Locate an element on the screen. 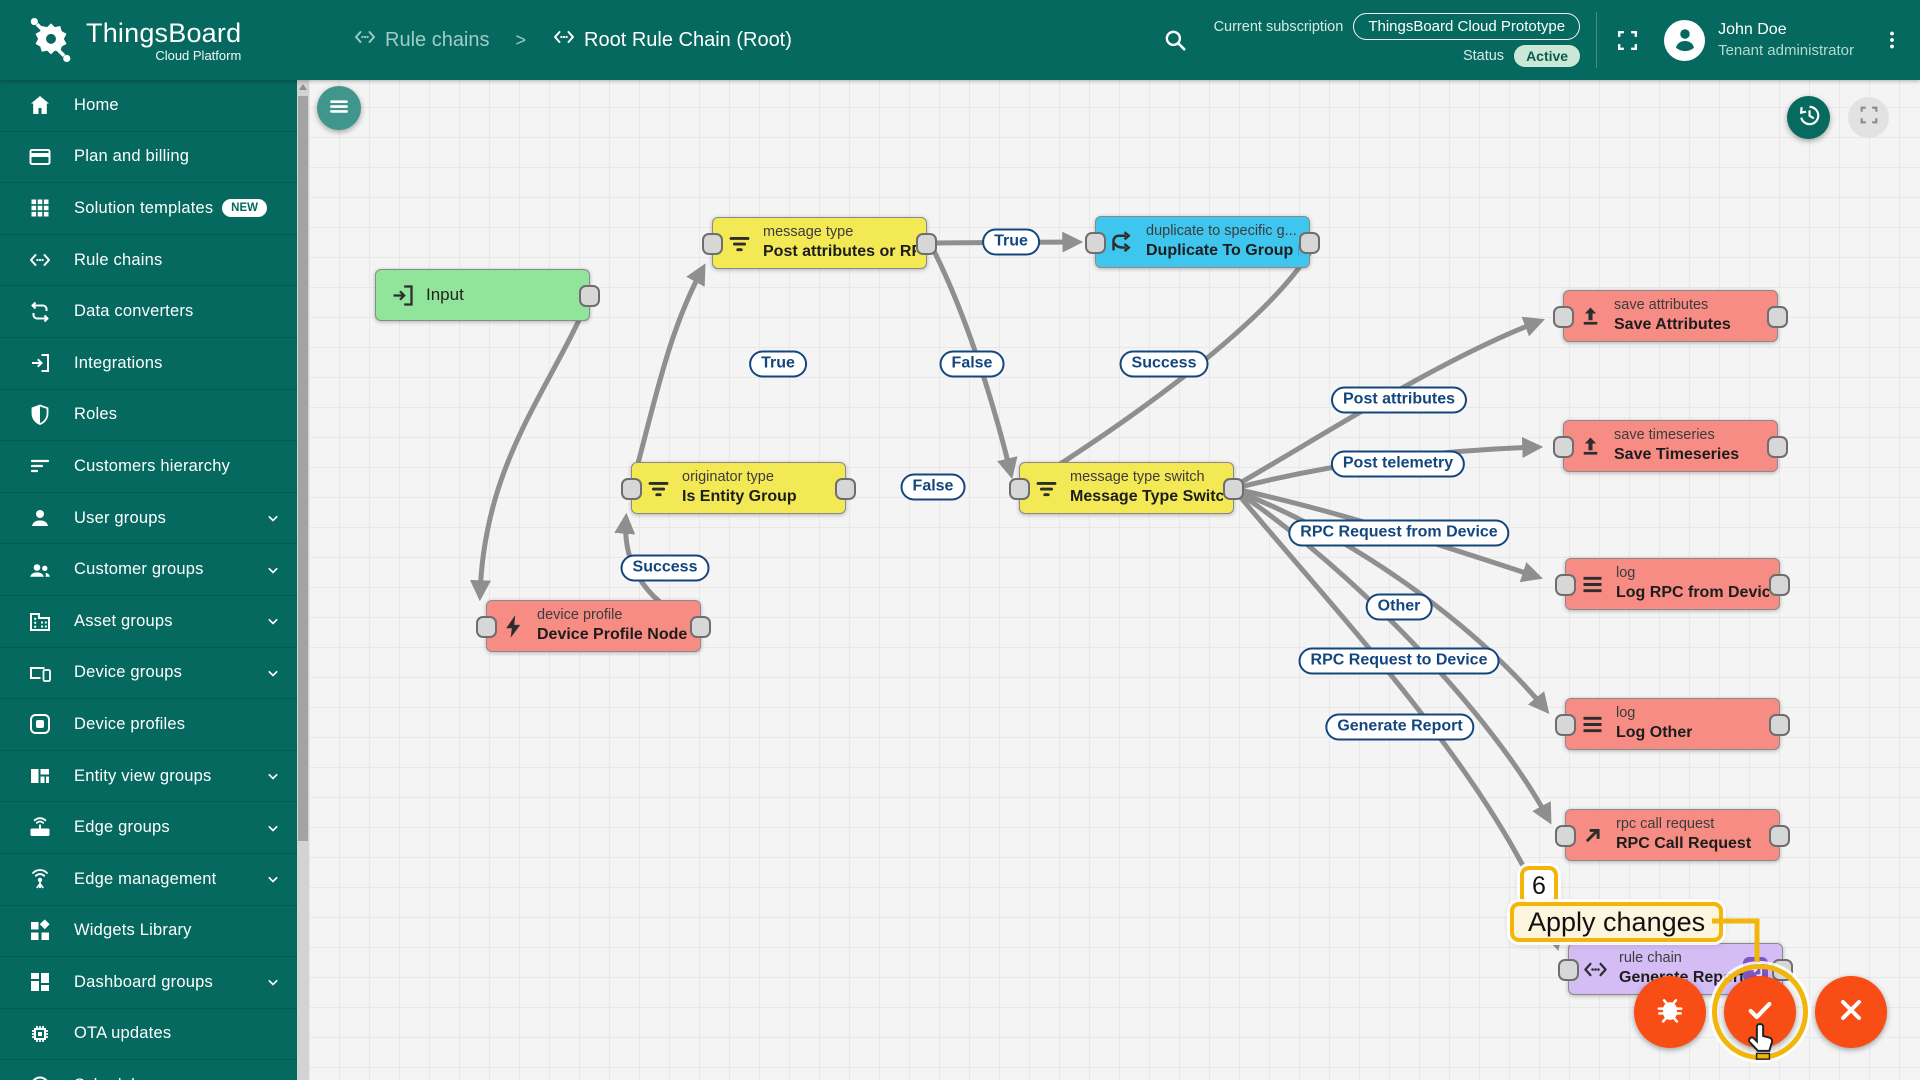 The width and height of the screenshot is (1920, 1080). sidebar-item-user-groups: User groups is located at coordinates (148, 519).